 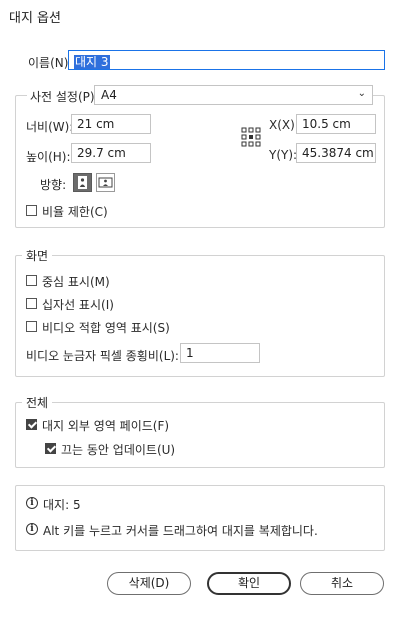 What do you see at coordinates (200, 435) in the screenshot?
I see `global-section` at bounding box center [200, 435].